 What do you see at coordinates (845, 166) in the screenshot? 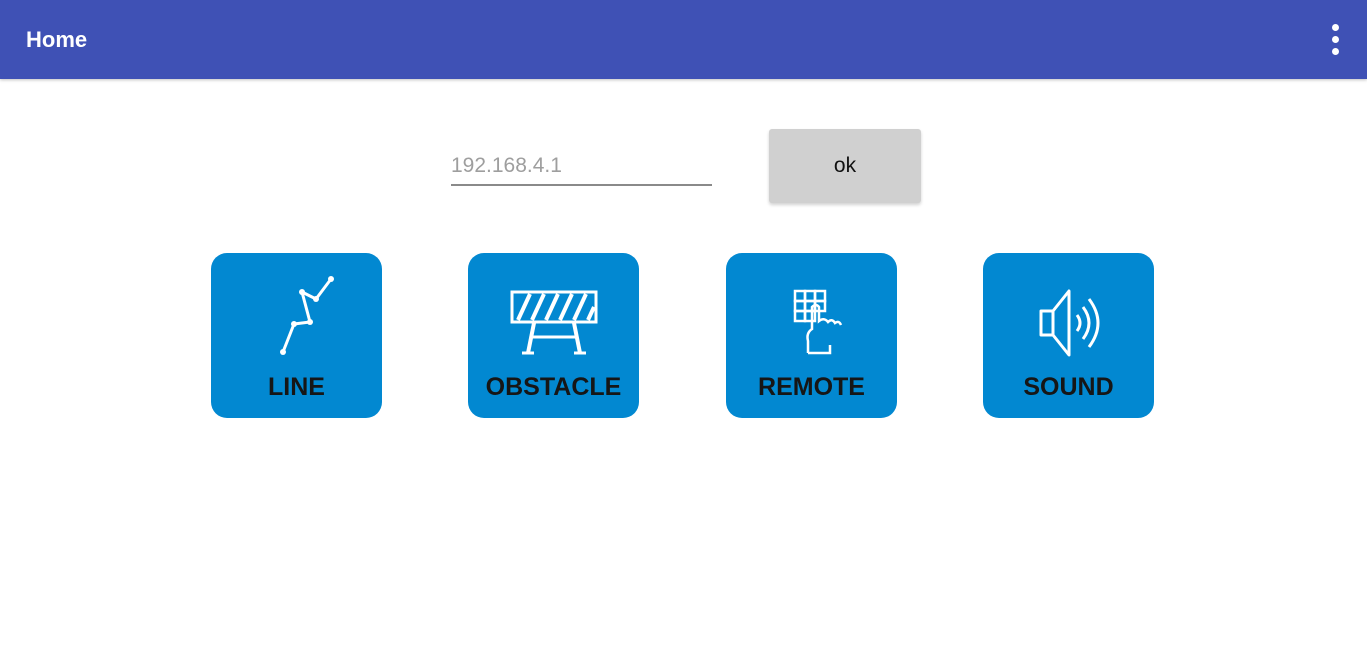
I see `ok-button: ok` at bounding box center [845, 166].